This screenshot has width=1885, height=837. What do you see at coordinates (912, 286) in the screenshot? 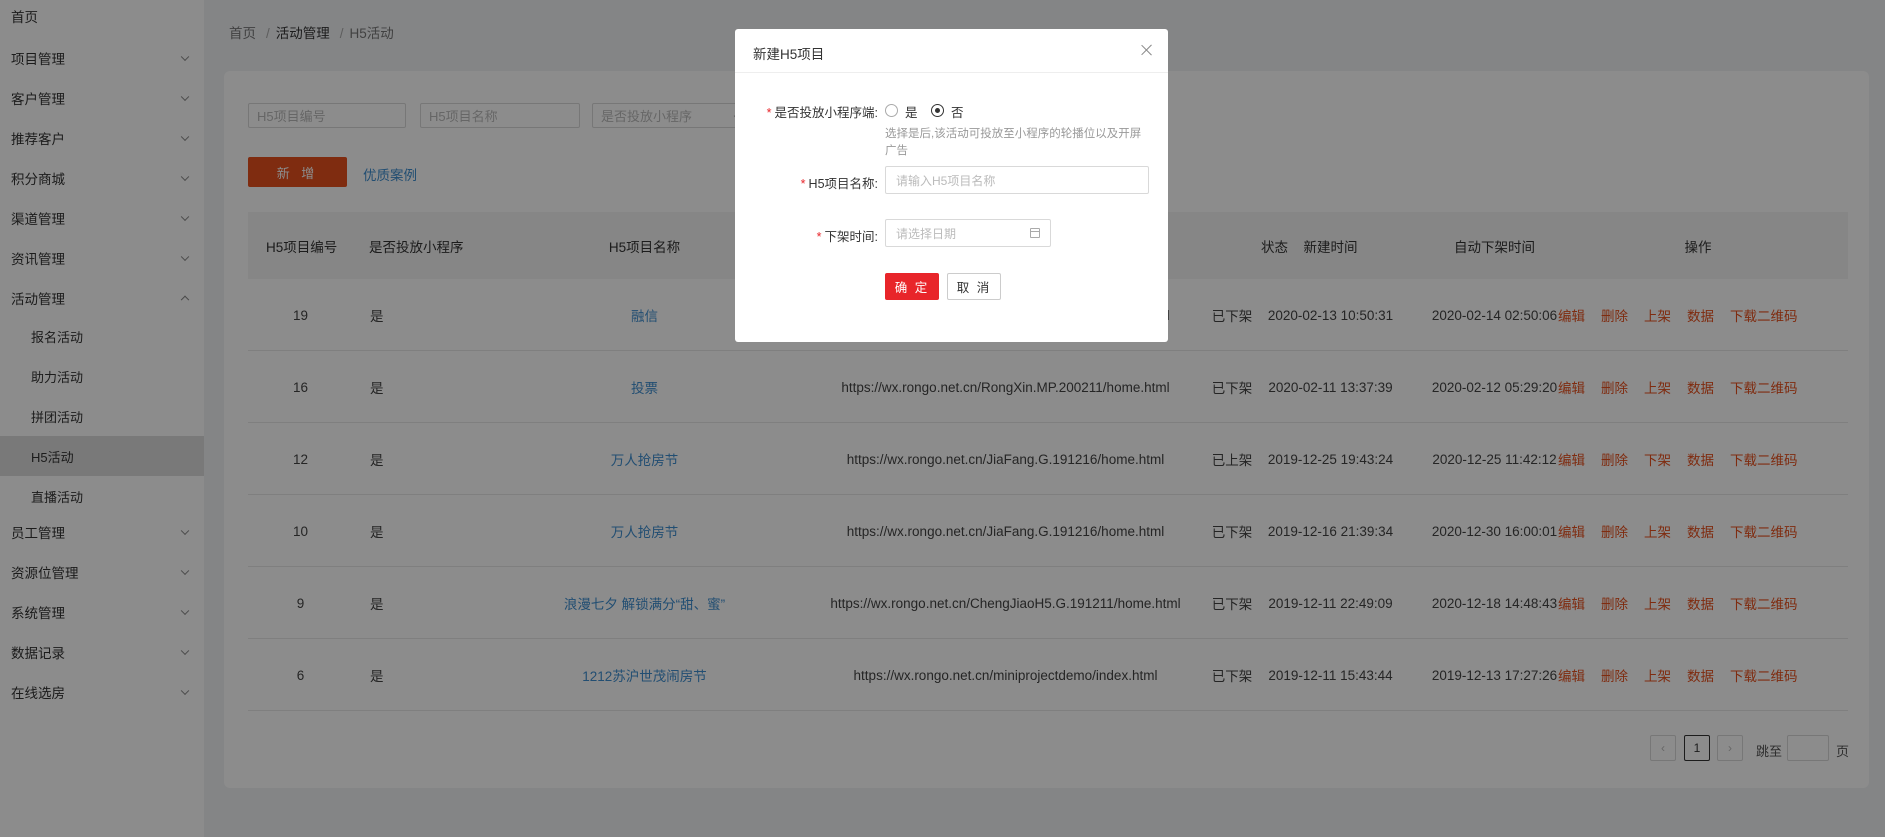
I see `confirm-button: 确 定` at bounding box center [912, 286].